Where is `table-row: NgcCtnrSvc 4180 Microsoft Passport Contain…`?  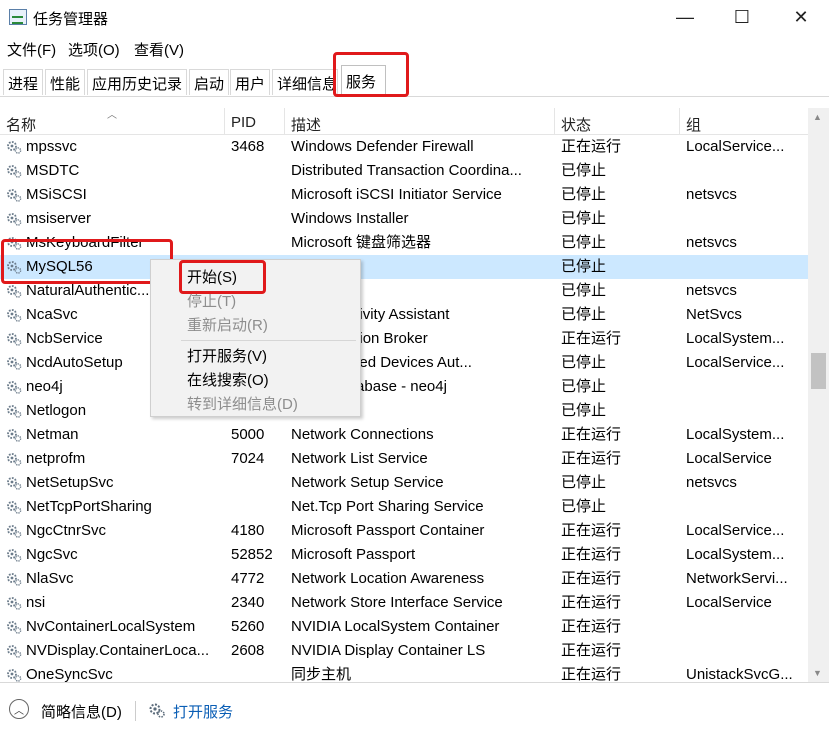
table-row: NgcCtnrSvc 4180 Microsoft Passport Contain… is located at coordinates (404, 531).